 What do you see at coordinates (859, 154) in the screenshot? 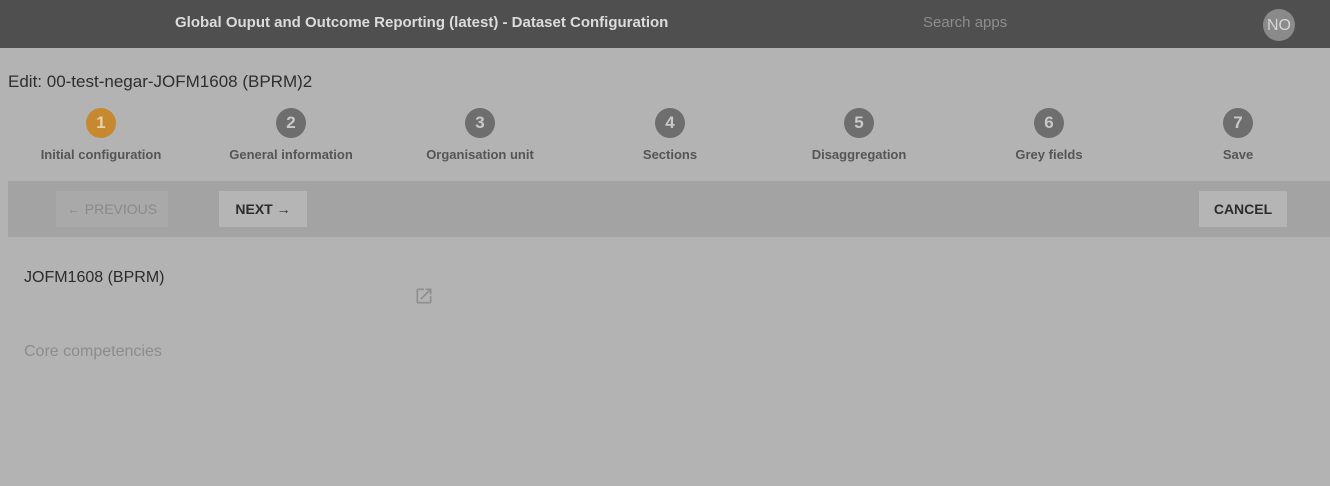
I see `step-label: Disaggregation` at bounding box center [859, 154].